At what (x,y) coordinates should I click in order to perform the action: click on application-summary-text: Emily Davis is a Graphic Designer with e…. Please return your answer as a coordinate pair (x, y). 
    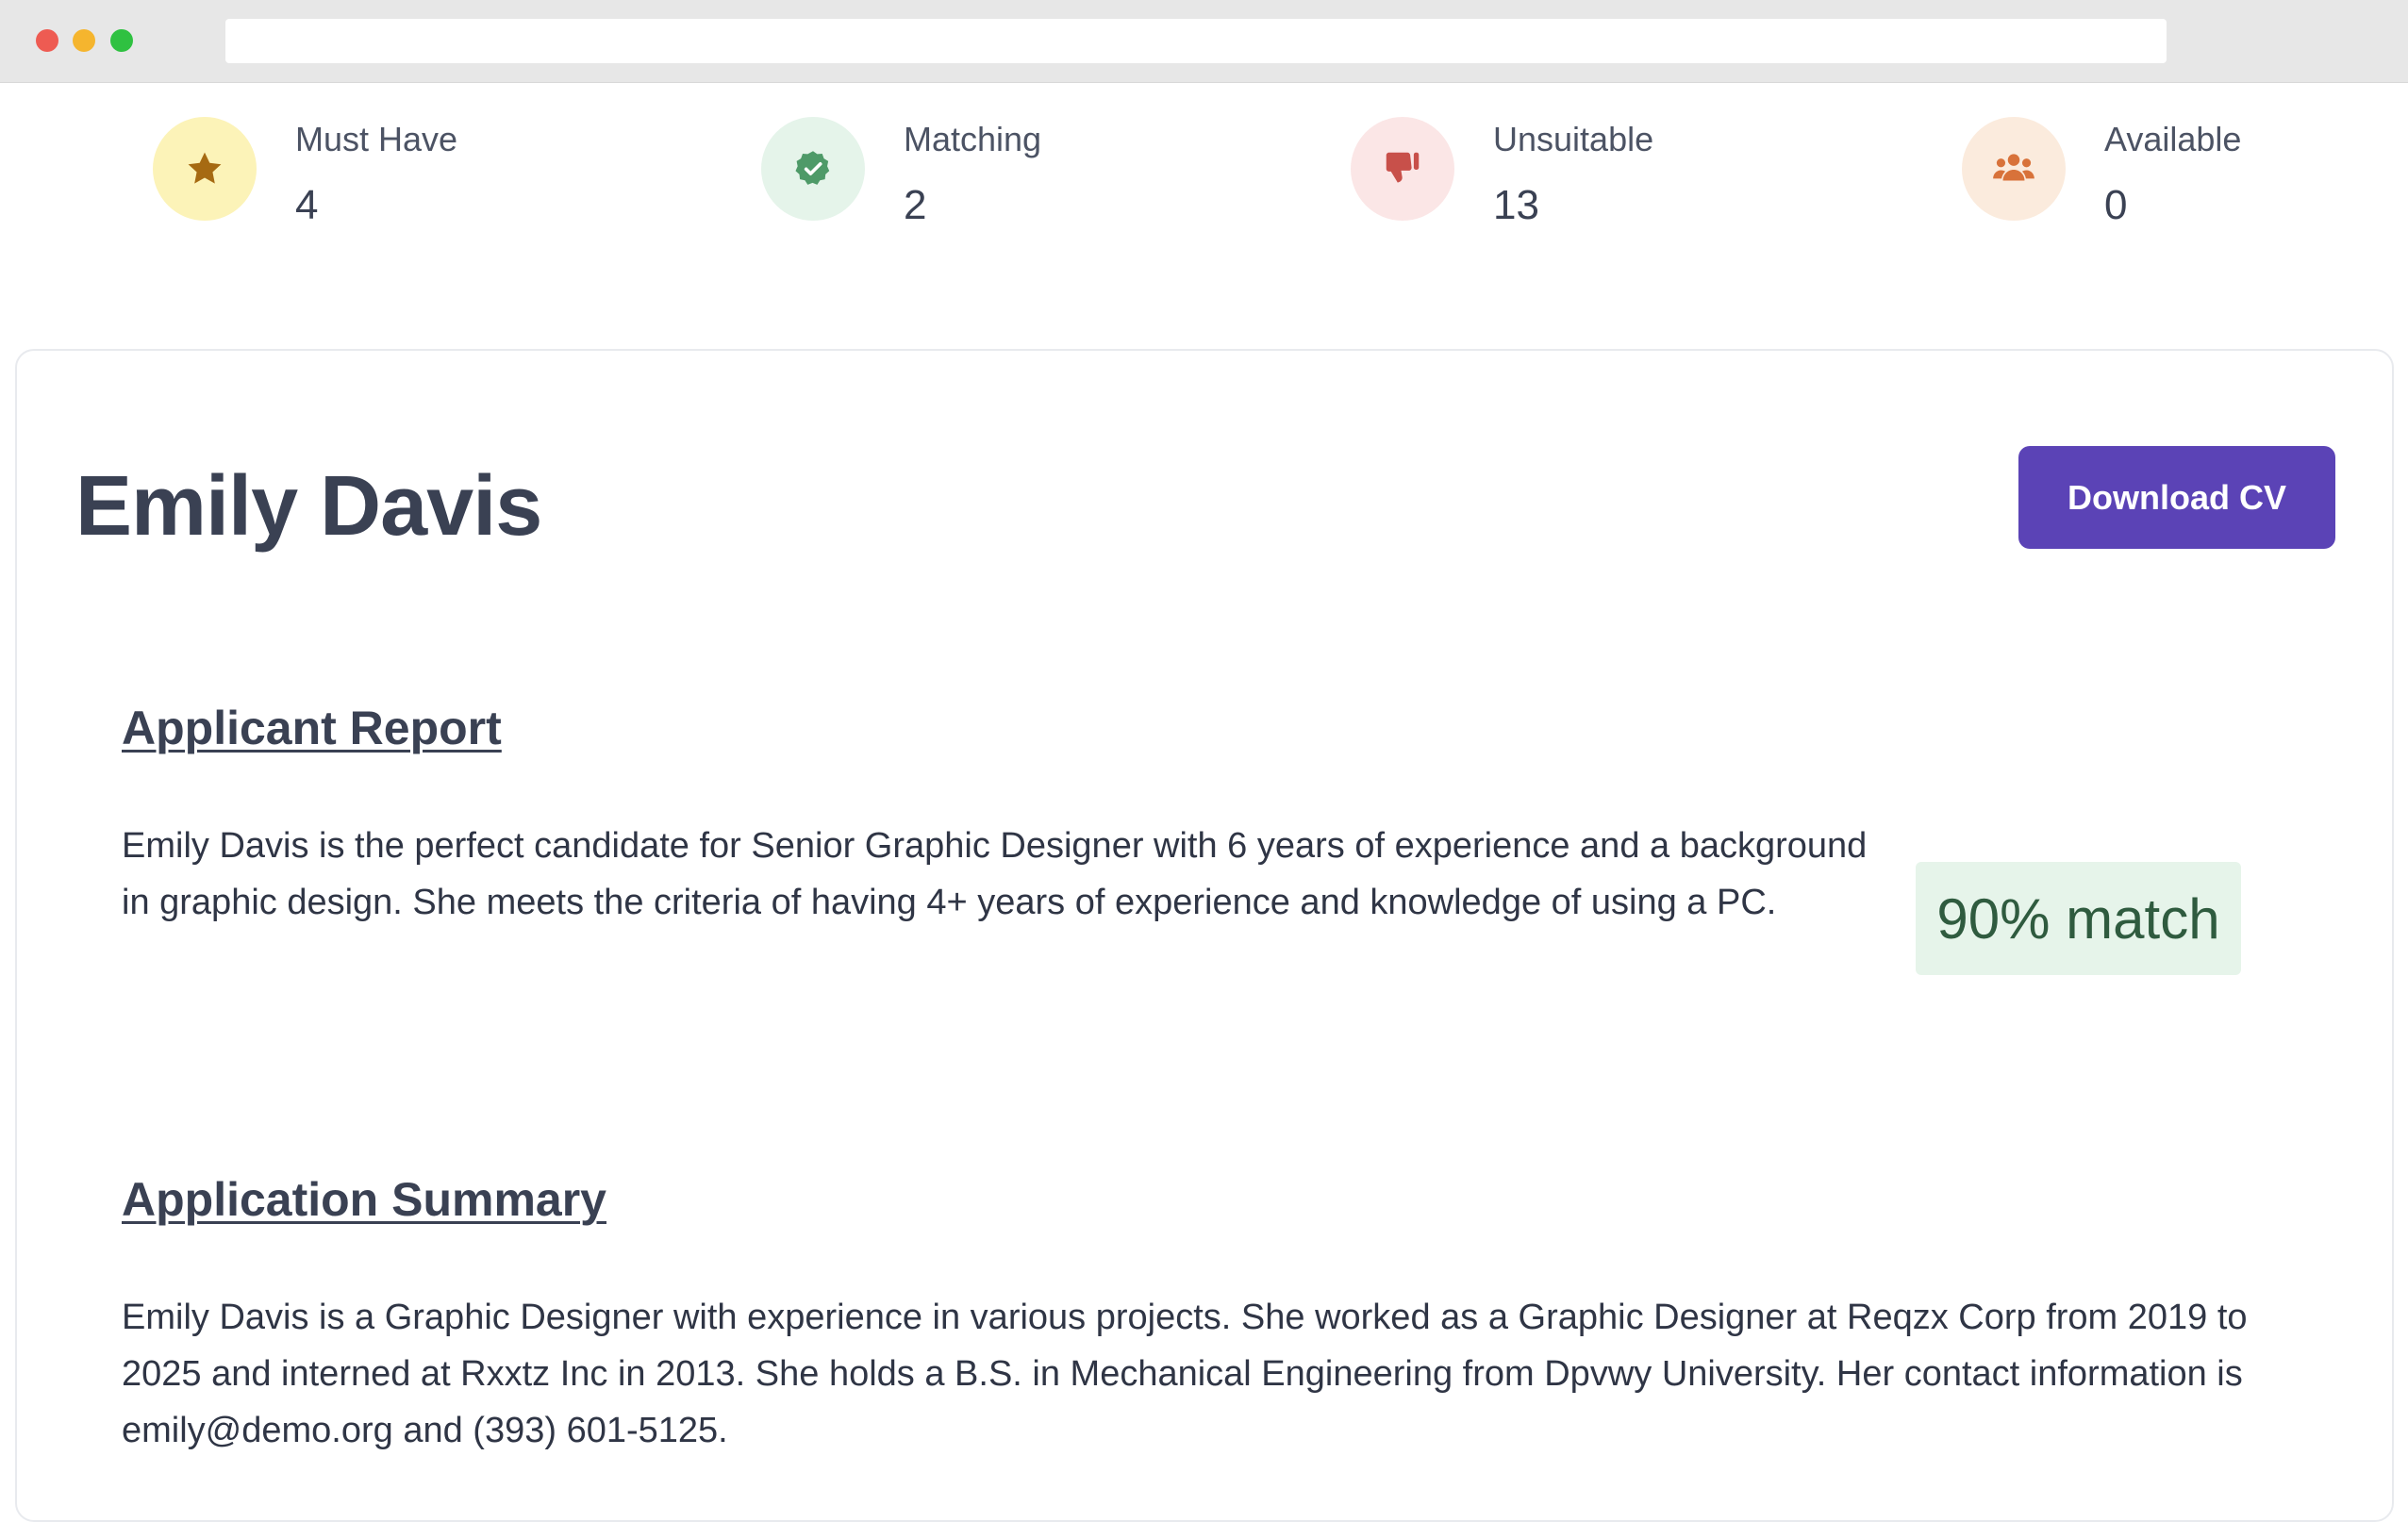
    Looking at the image, I should click on (1185, 1374).